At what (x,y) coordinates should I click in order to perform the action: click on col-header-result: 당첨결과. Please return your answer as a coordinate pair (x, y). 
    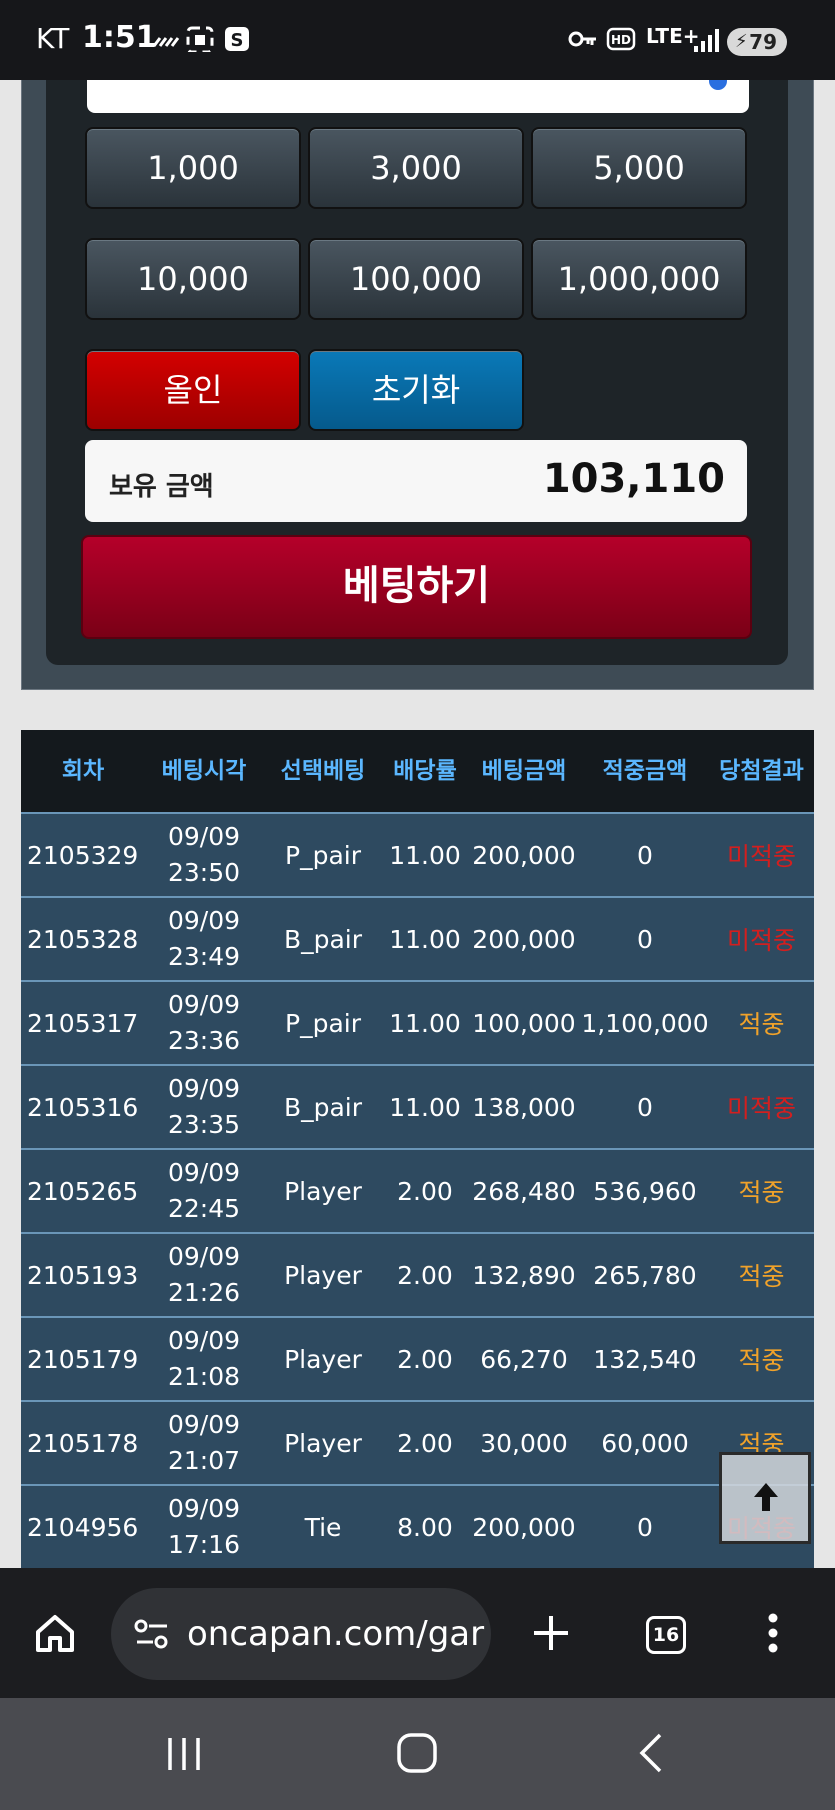
    Looking at the image, I should click on (761, 771).